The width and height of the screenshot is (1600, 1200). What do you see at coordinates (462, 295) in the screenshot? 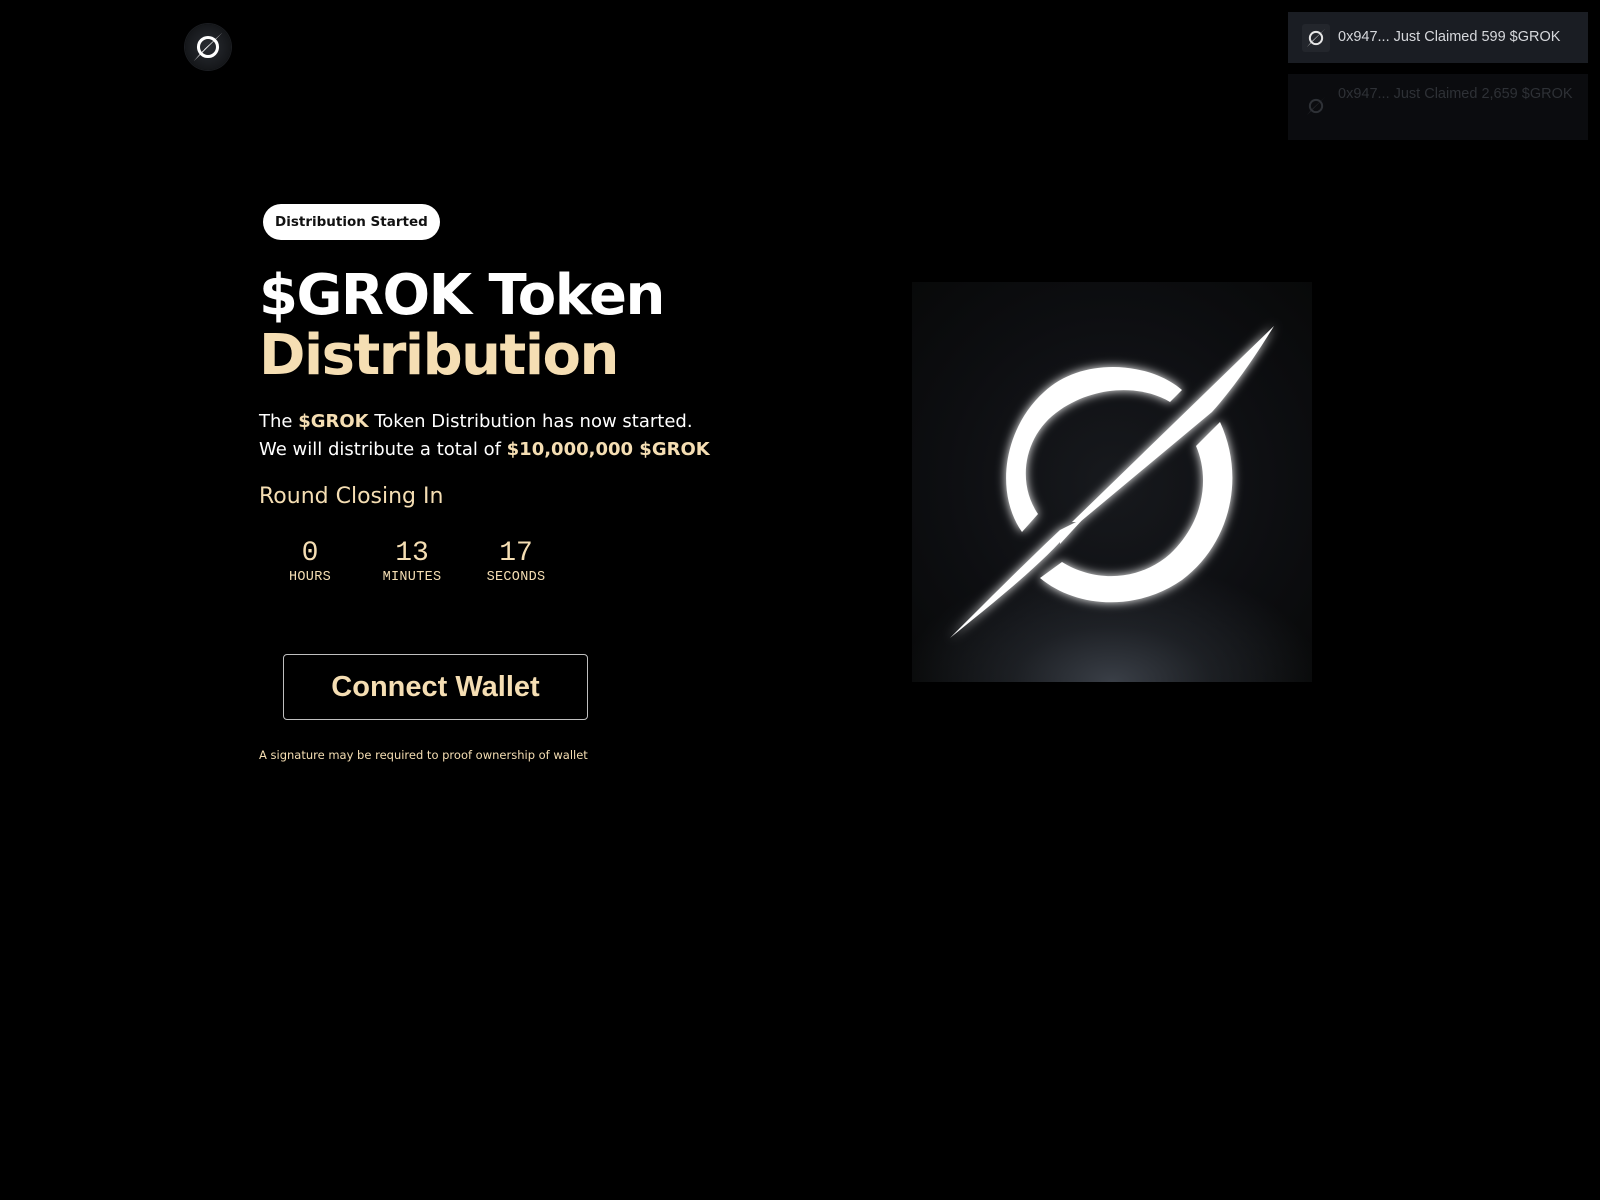
I see `title-line-1: $GROK Token` at bounding box center [462, 295].